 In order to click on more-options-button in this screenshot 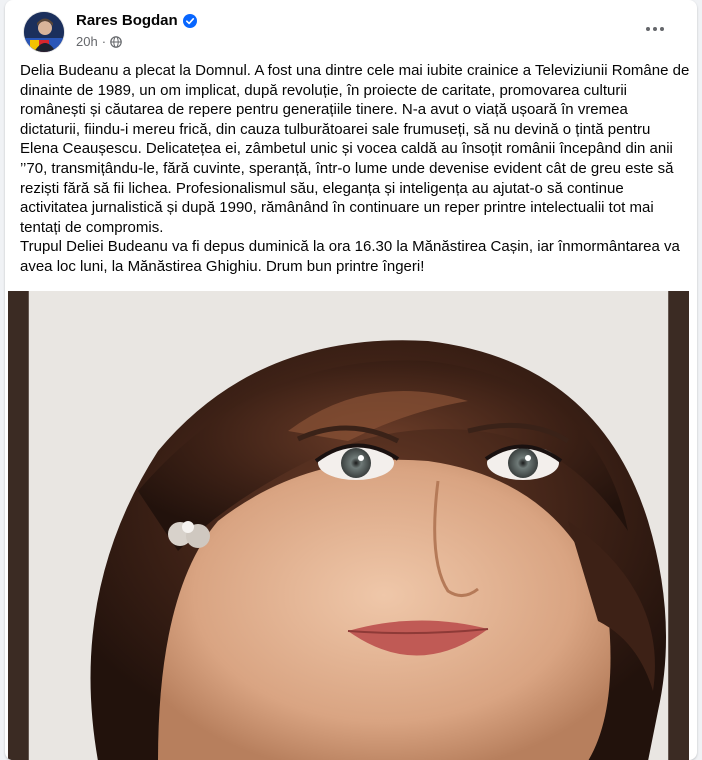, I will do `click(655, 29)`.